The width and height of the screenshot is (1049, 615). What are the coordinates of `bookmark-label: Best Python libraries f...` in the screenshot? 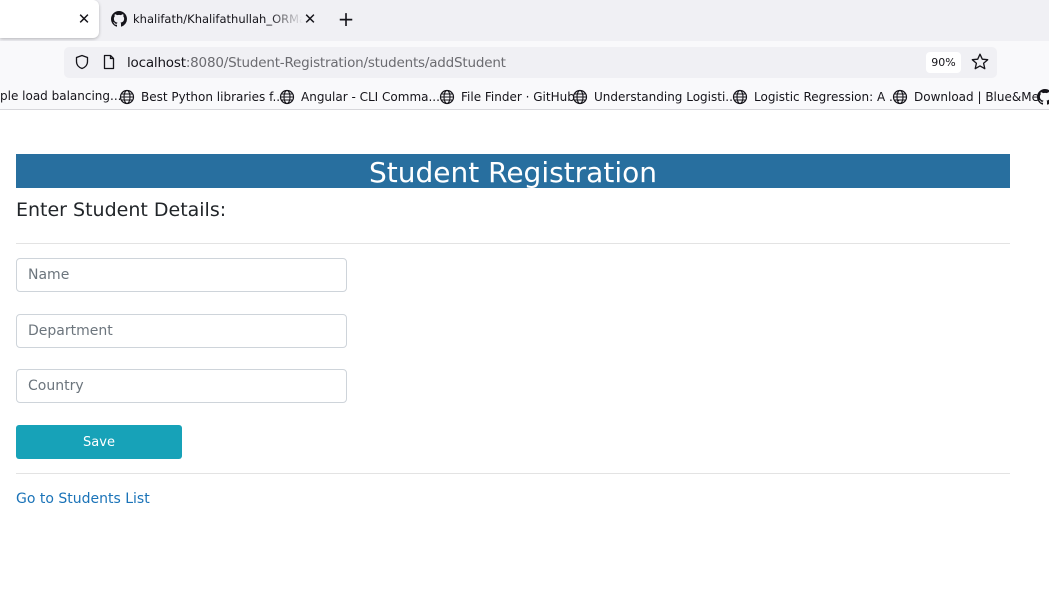 It's located at (212, 97).